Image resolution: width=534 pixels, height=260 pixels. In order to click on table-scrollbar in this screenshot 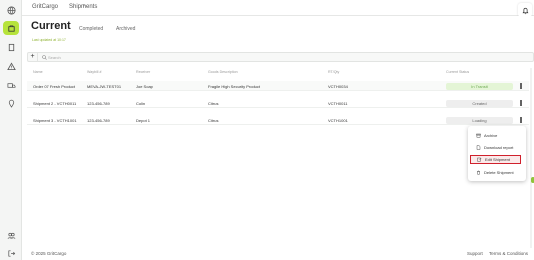, I will do `click(531, 158)`.